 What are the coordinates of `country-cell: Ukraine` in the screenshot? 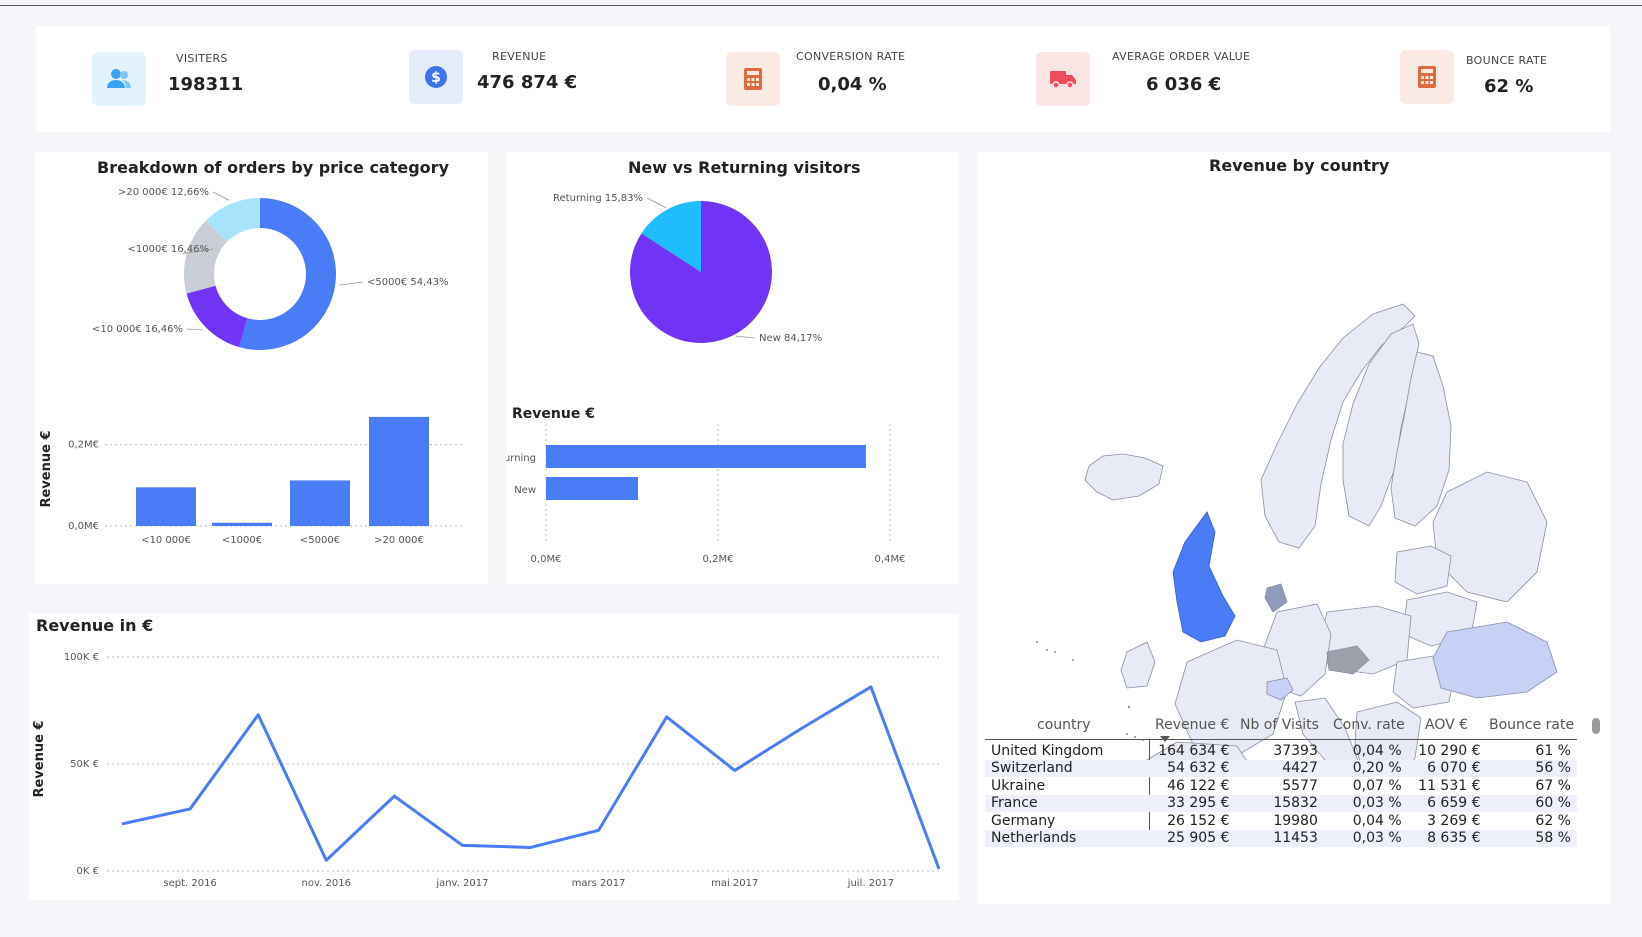 It's located at (1018, 785).